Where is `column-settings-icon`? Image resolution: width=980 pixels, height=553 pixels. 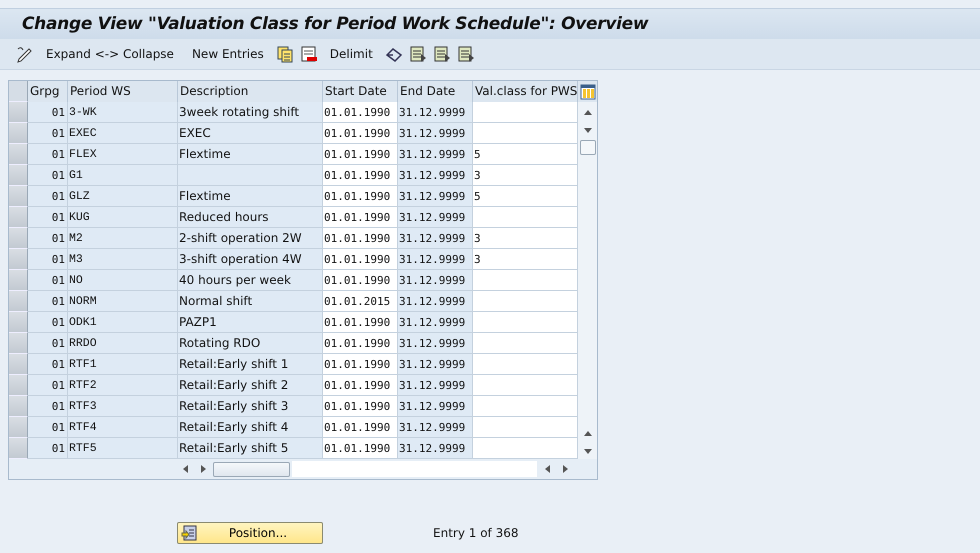 column-settings-icon is located at coordinates (588, 92).